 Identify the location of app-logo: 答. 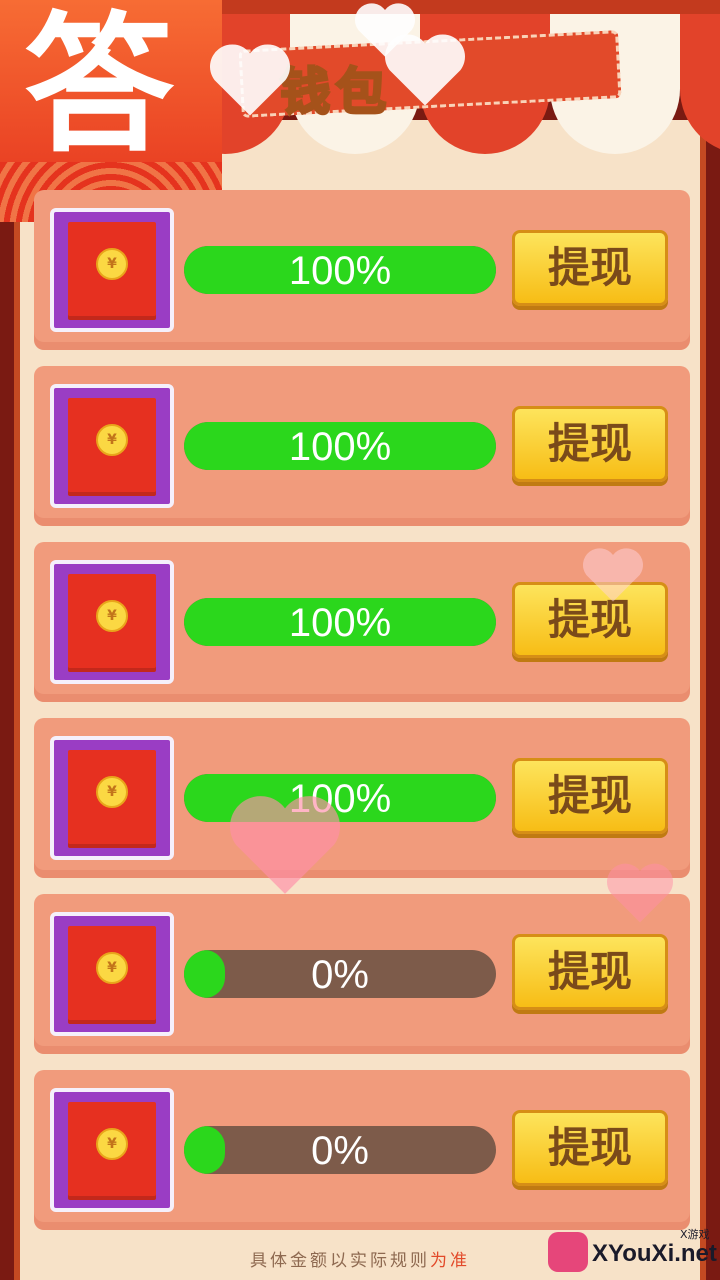
(111, 111).